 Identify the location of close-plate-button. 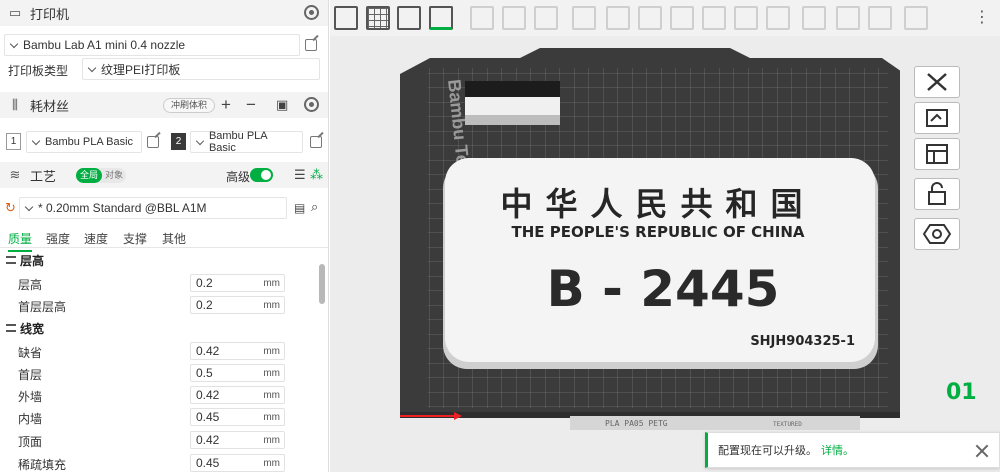
(937, 82).